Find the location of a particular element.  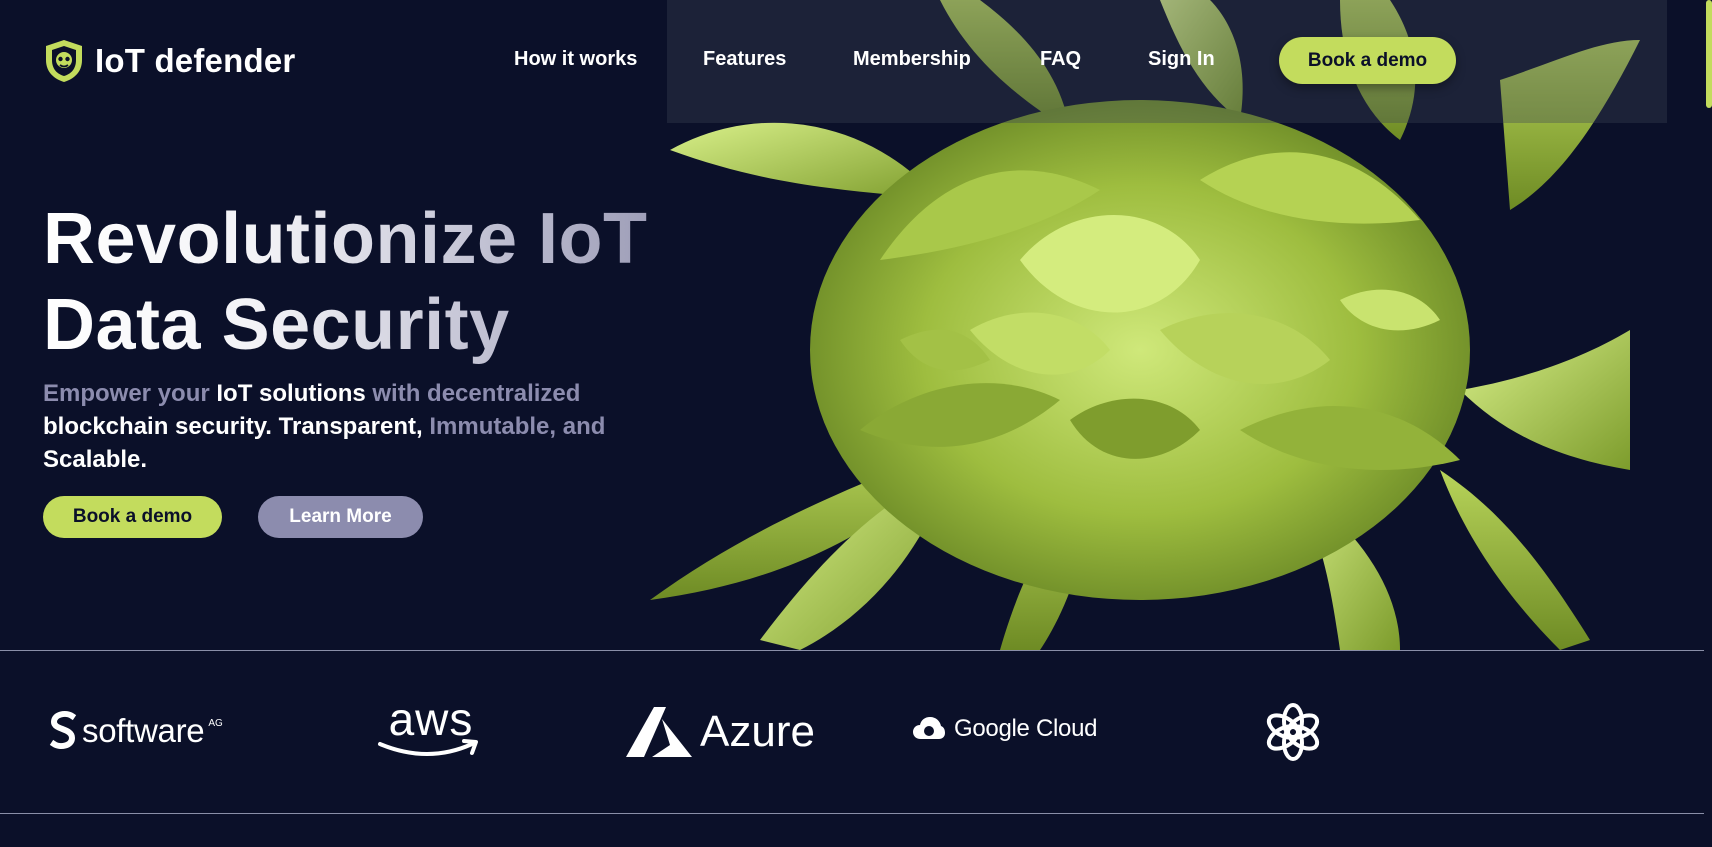

partner-software-ag: software AG is located at coordinates (135, 731).